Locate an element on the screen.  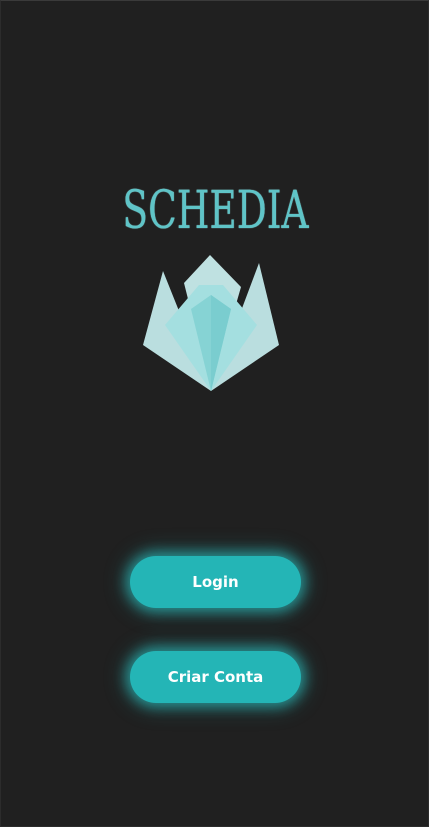
lotus-crystal-icon is located at coordinates (211, 323).